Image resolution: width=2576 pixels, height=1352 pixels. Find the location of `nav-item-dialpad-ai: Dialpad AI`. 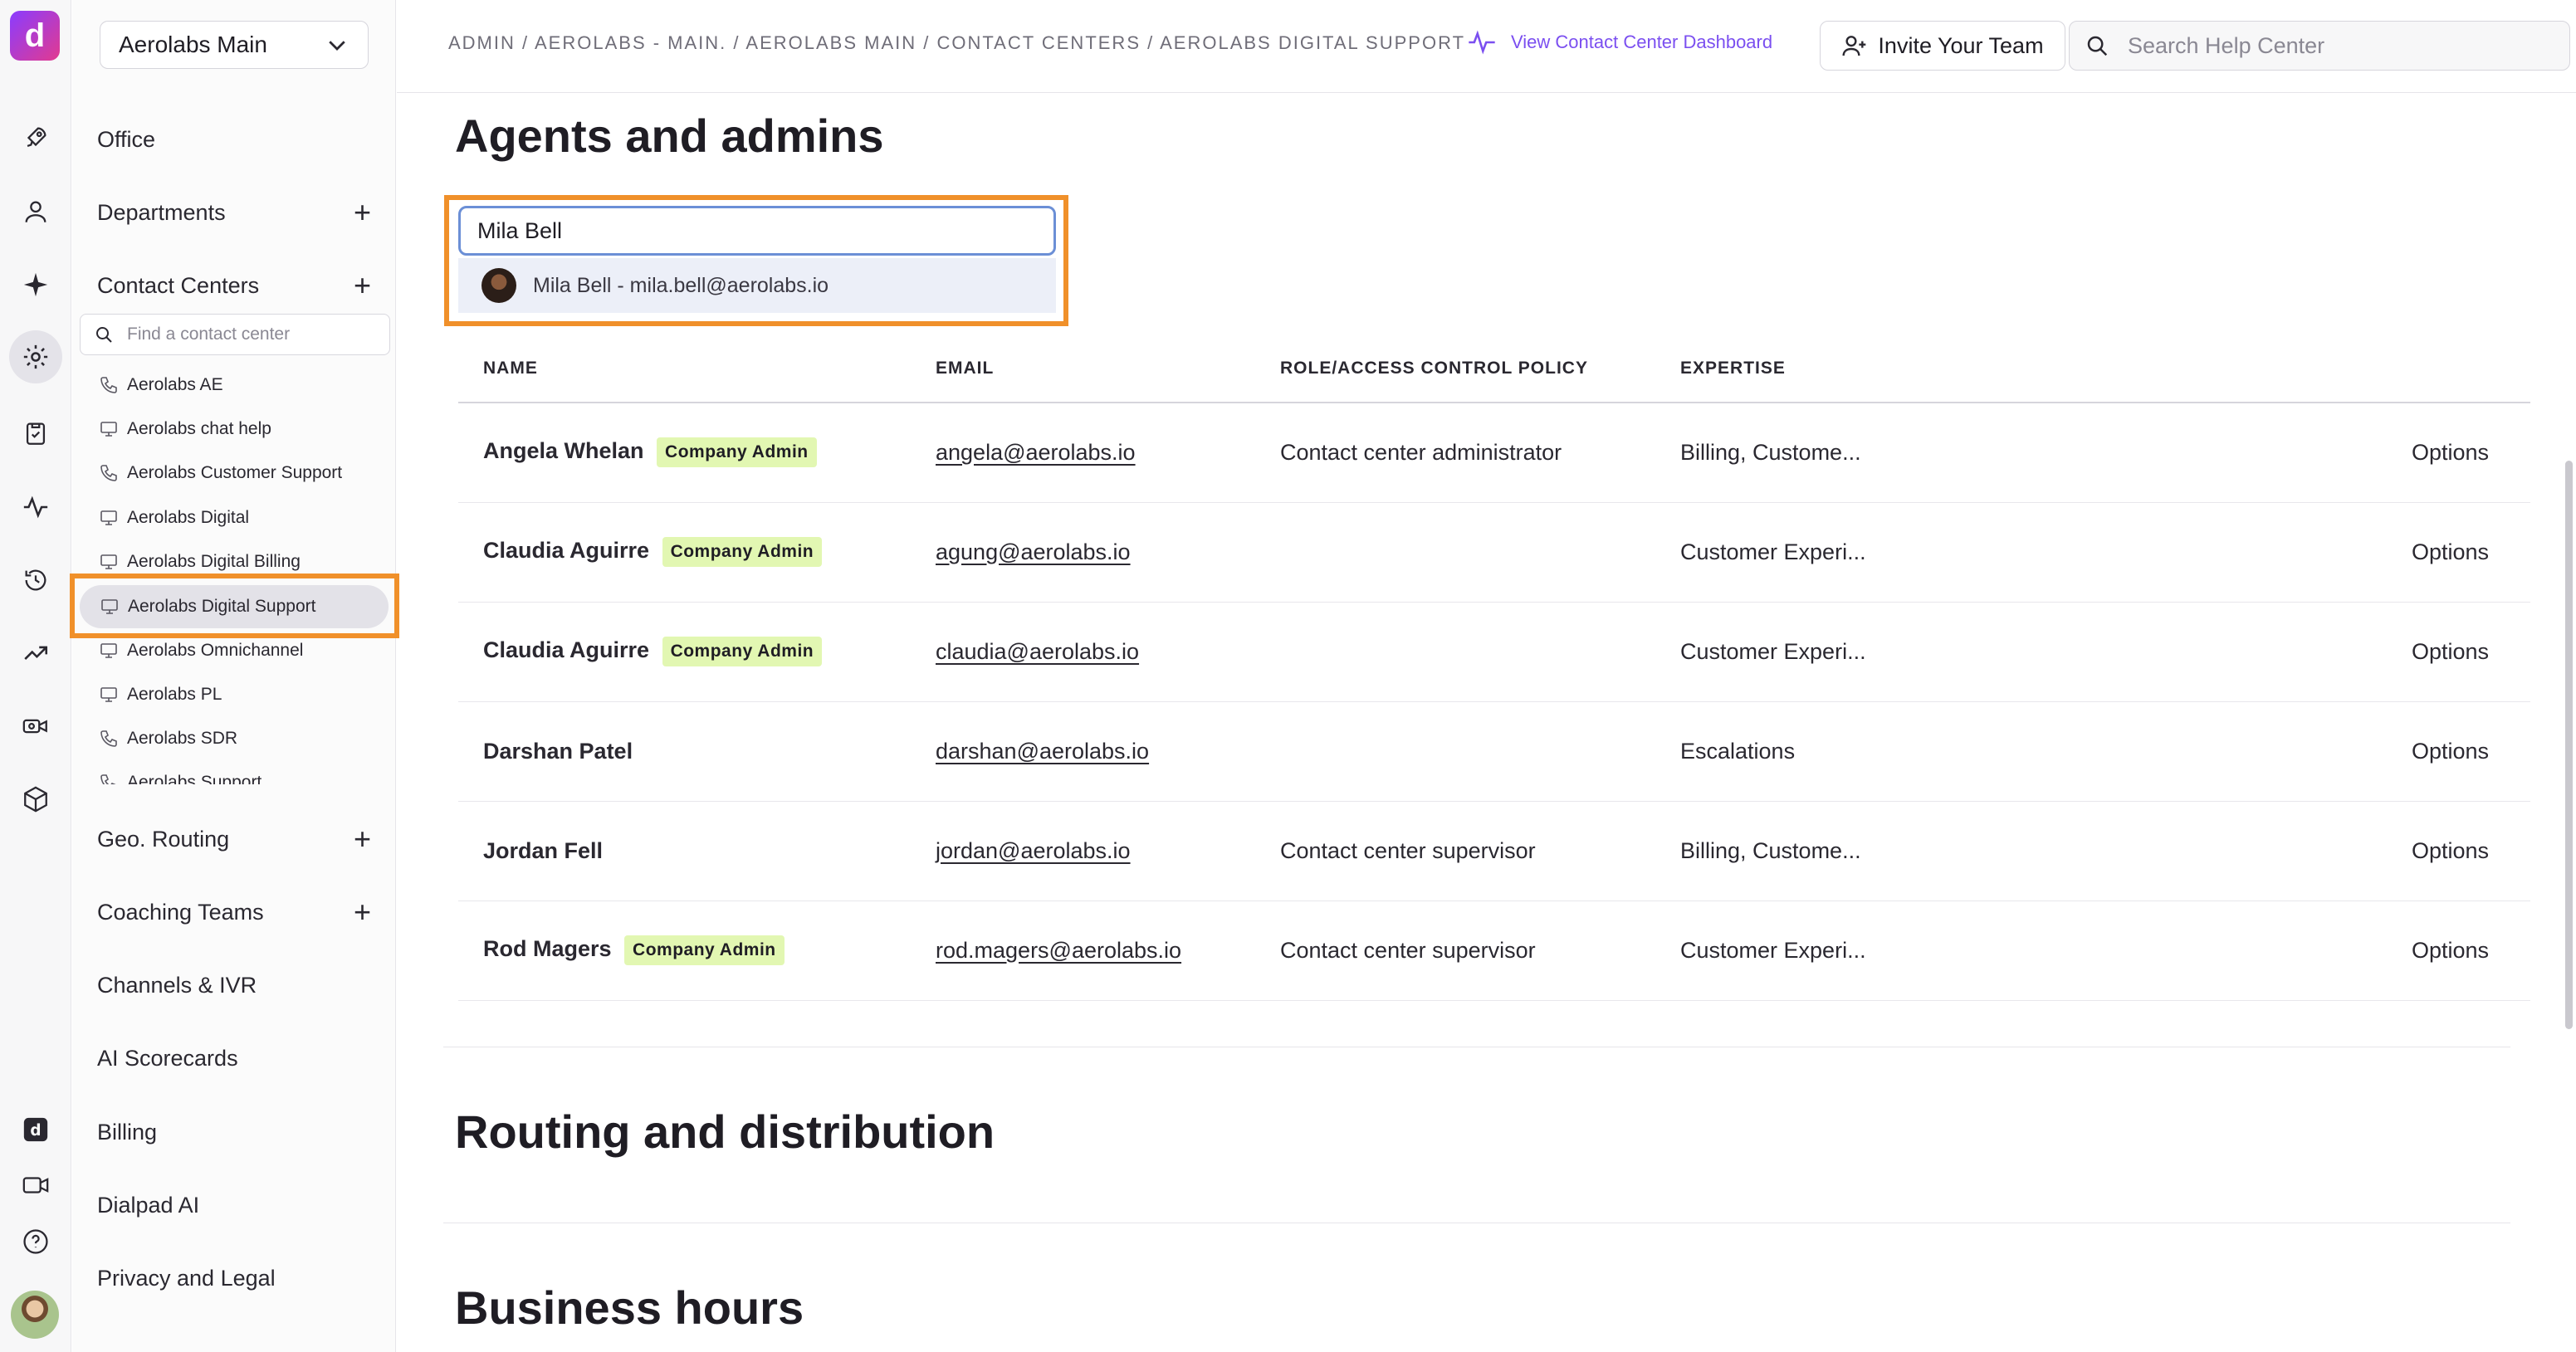

nav-item-dialpad-ai: Dialpad AI is located at coordinates (238, 1205).